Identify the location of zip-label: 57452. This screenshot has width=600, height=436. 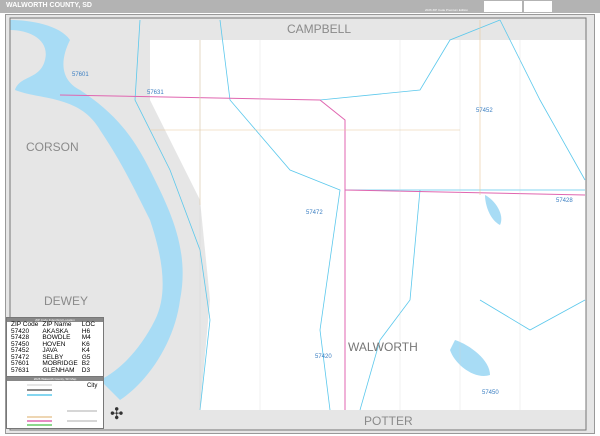
(484, 111).